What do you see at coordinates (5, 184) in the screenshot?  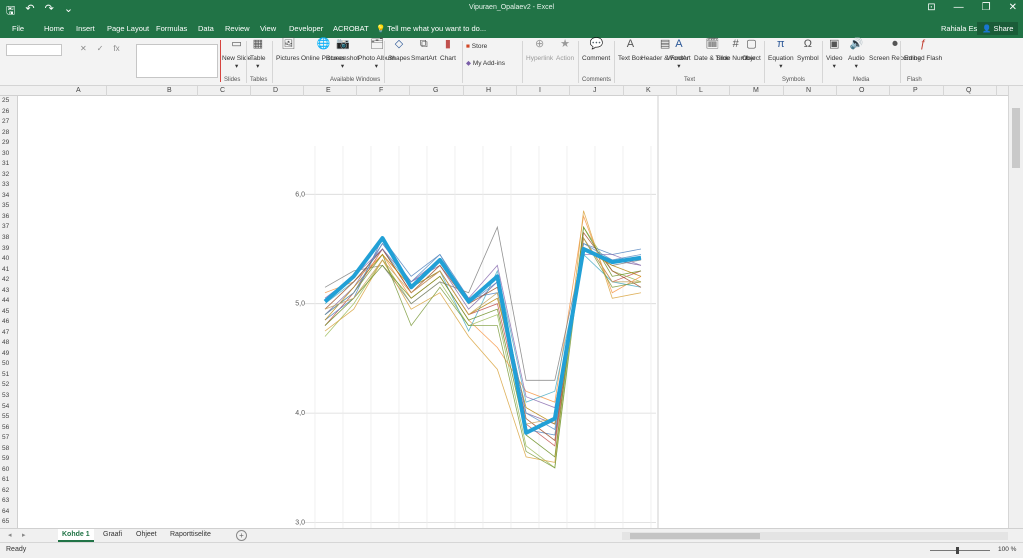 I see `row-header: 33` at bounding box center [5, 184].